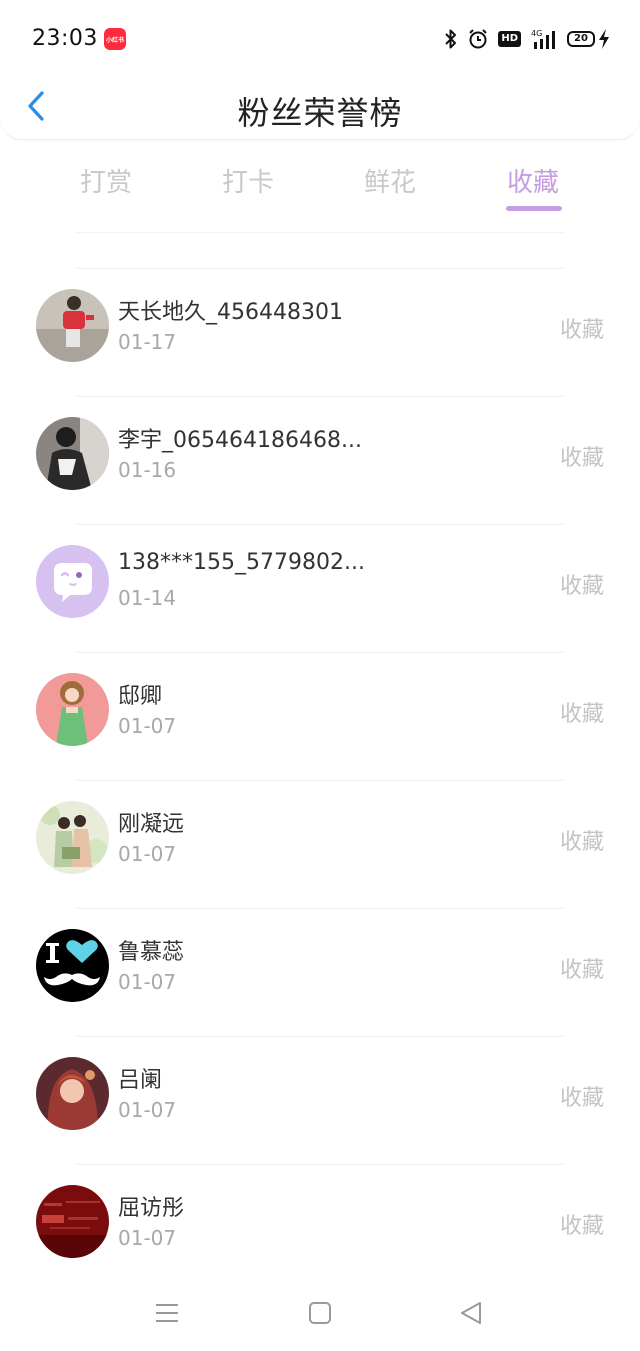 Image resolution: width=640 pixels, height=1351 pixels. Describe the element at coordinates (320, 232) in the screenshot. I see `tabs-divider` at that location.